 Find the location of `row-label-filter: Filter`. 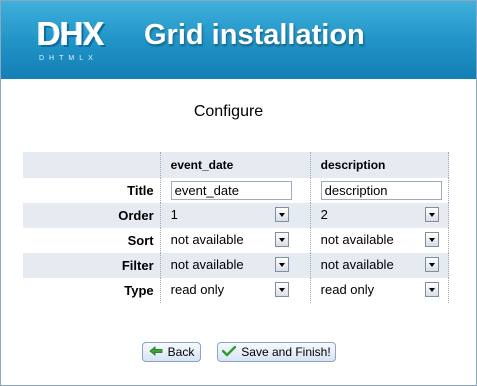

row-label-filter: Filter is located at coordinates (92, 265).